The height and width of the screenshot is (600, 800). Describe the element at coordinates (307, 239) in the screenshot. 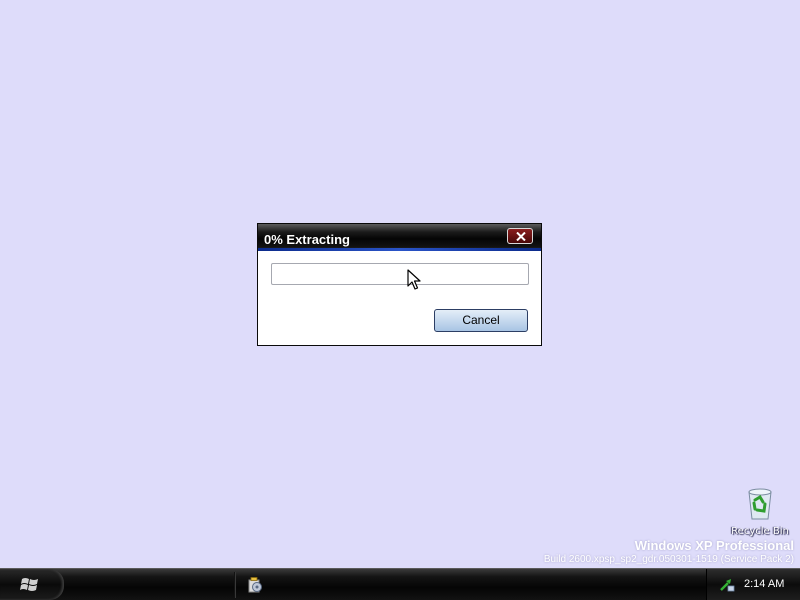

I see `dialog-title: 0% Extracting` at that location.